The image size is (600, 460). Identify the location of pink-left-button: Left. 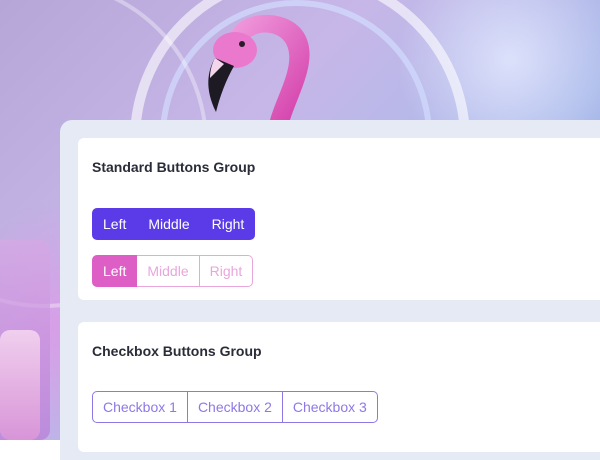
(115, 271).